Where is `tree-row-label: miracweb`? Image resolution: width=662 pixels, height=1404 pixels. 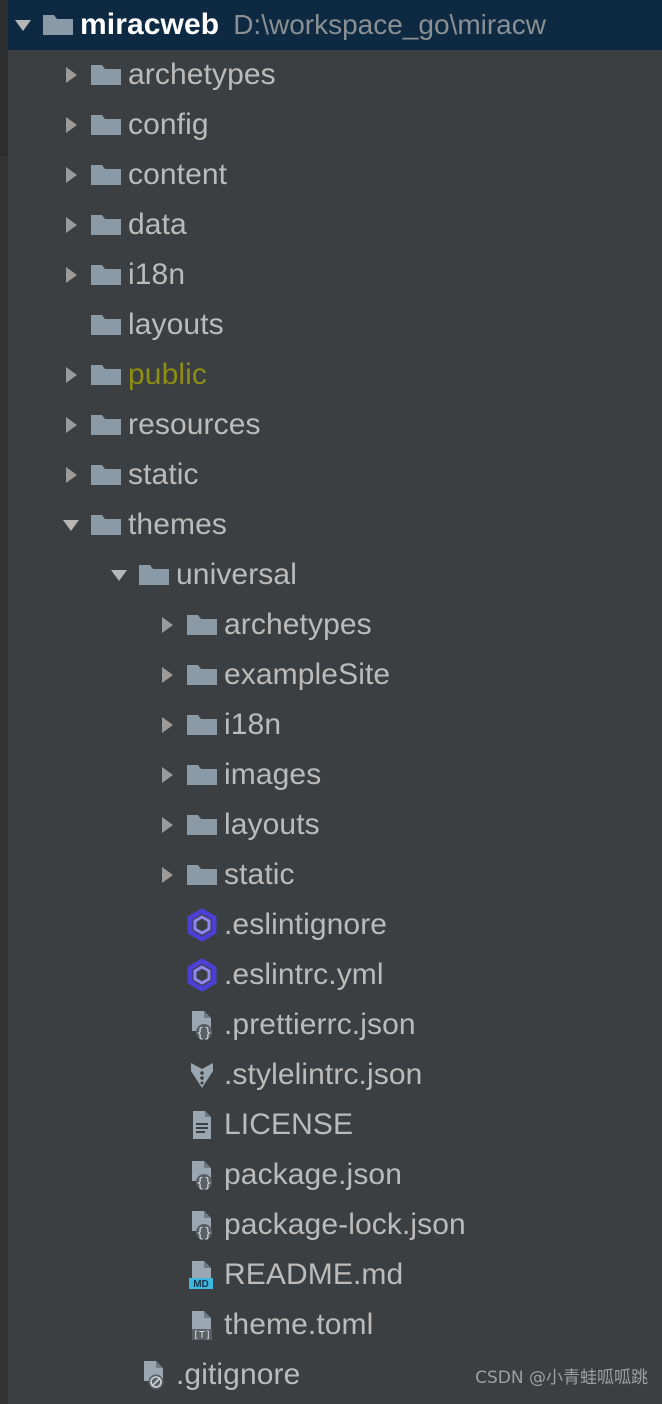 tree-row-label: miracweb is located at coordinates (150, 24).